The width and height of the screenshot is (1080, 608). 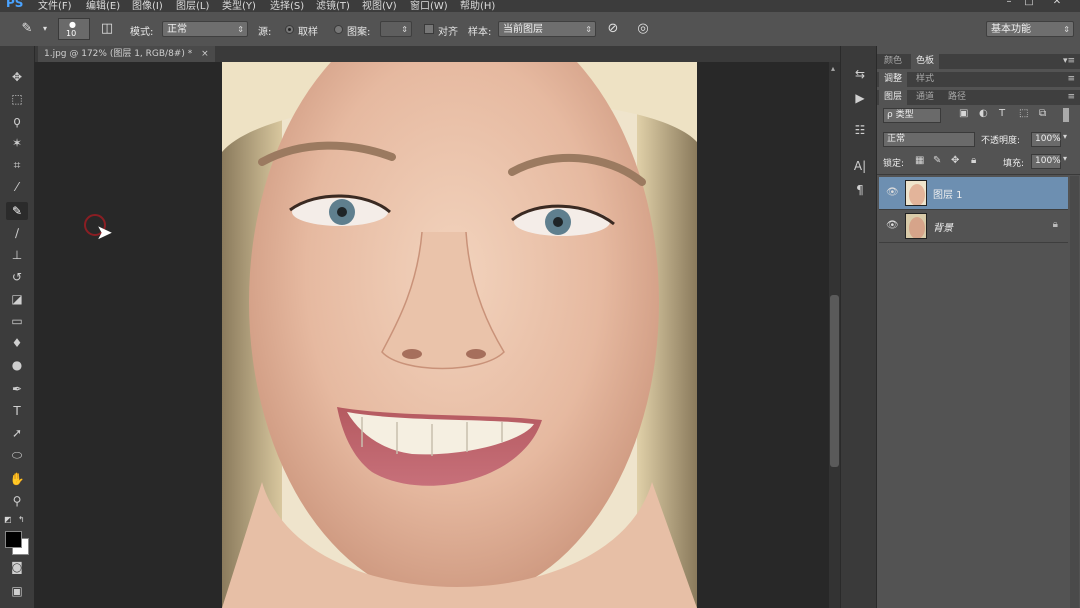 I want to click on tab-layers: 图层, so click(x=893, y=97).